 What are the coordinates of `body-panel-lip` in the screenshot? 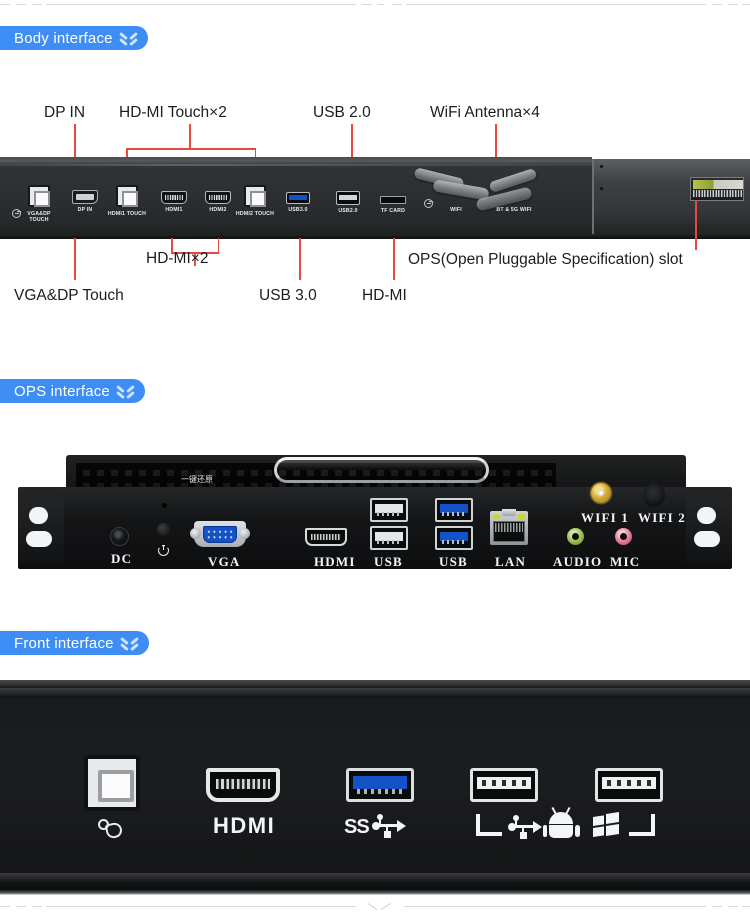 It's located at (375, 236).